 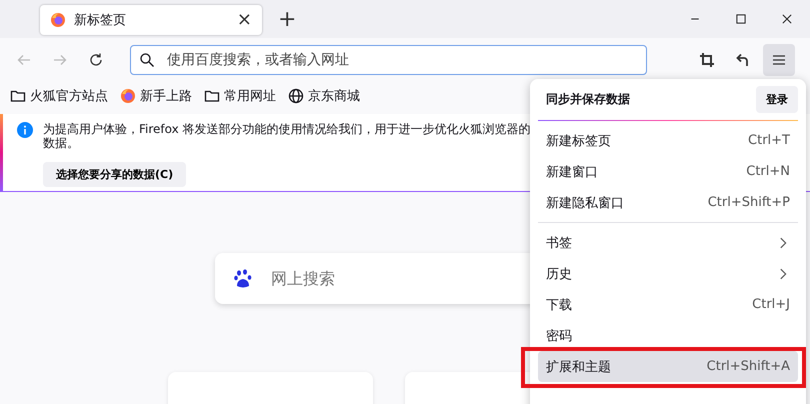 What do you see at coordinates (572, 172) in the screenshot?
I see `menu-item-label: 新建窗口` at bounding box center [572, 172].